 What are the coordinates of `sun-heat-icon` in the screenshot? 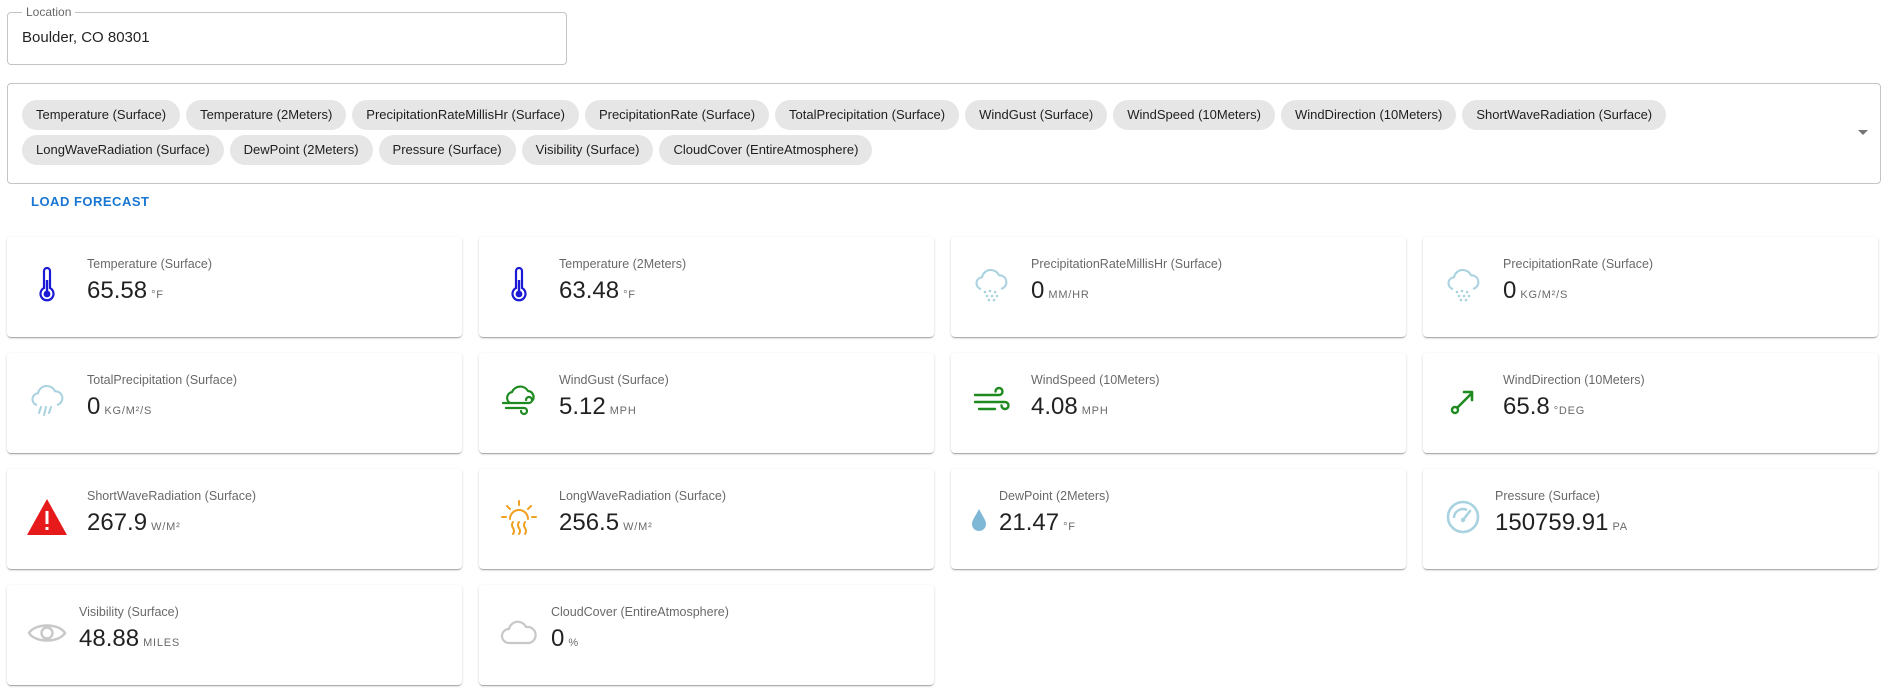 It's located at (519, 517).